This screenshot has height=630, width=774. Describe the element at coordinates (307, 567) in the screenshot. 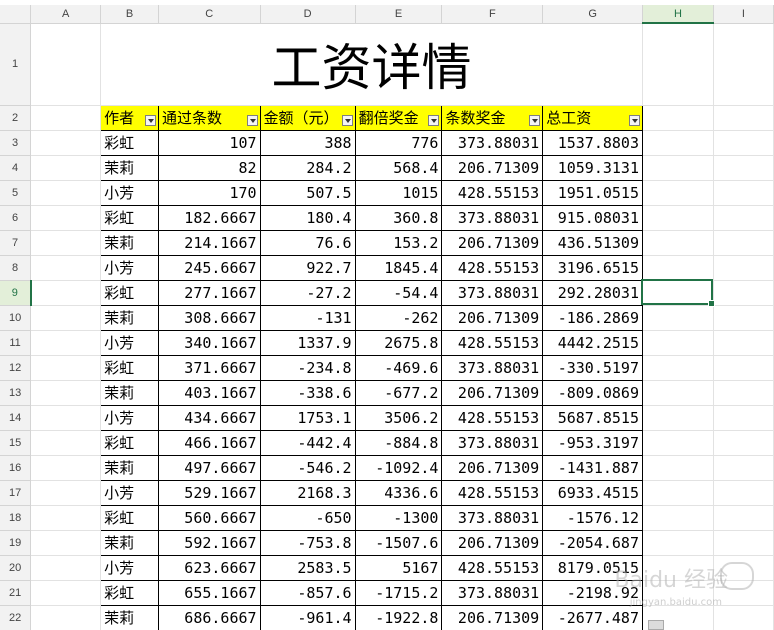

I see `value-cell: 2583.5` at that location.